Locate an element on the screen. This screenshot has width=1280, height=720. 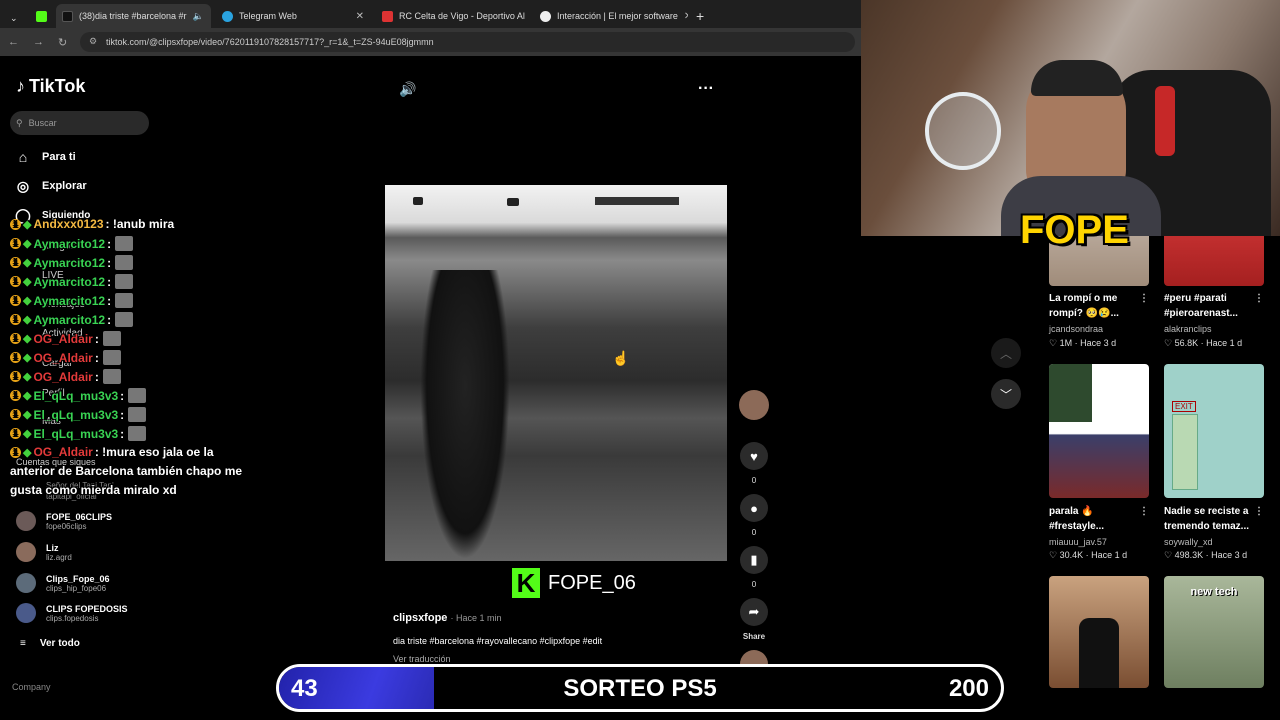
video-author: clipsxfope is located at coordinates (420, 618).